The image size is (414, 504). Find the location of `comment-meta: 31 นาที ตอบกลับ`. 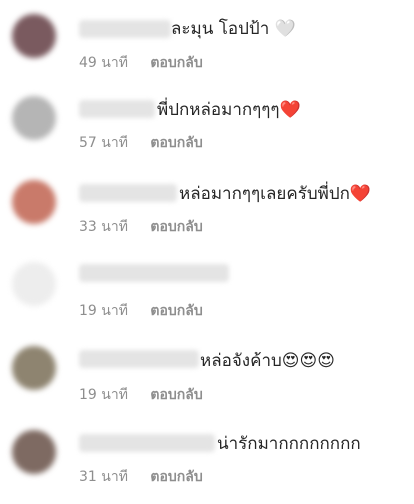

comment-meta: 31 นาที ตอบกลับ is located at coordinates (141, 477).